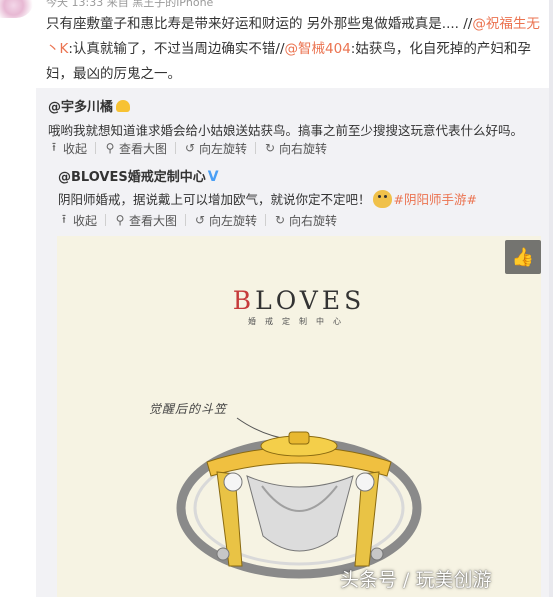 The height and width of the screenshot is (597, 553). I want to click on ring-illustration, so click(299, 498).